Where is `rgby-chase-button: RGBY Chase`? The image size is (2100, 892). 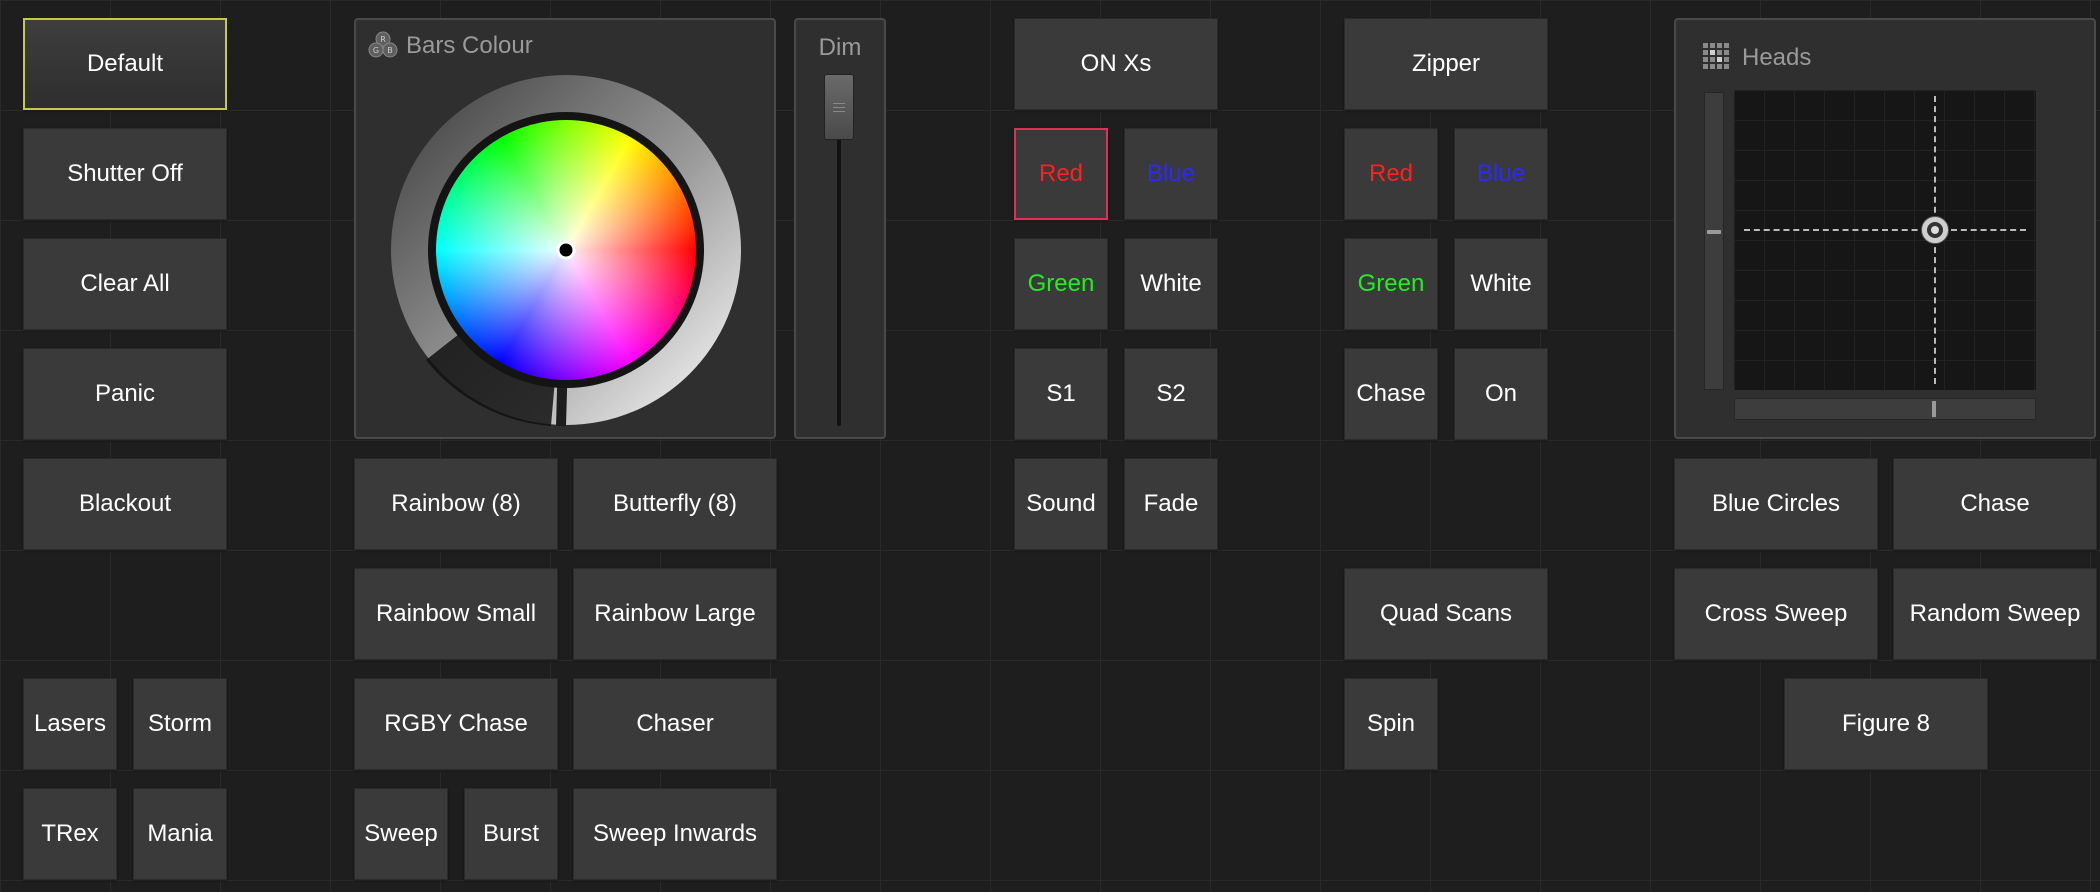 rgby-chase-button: RGBY Chase is located at coordinates (456, 724).